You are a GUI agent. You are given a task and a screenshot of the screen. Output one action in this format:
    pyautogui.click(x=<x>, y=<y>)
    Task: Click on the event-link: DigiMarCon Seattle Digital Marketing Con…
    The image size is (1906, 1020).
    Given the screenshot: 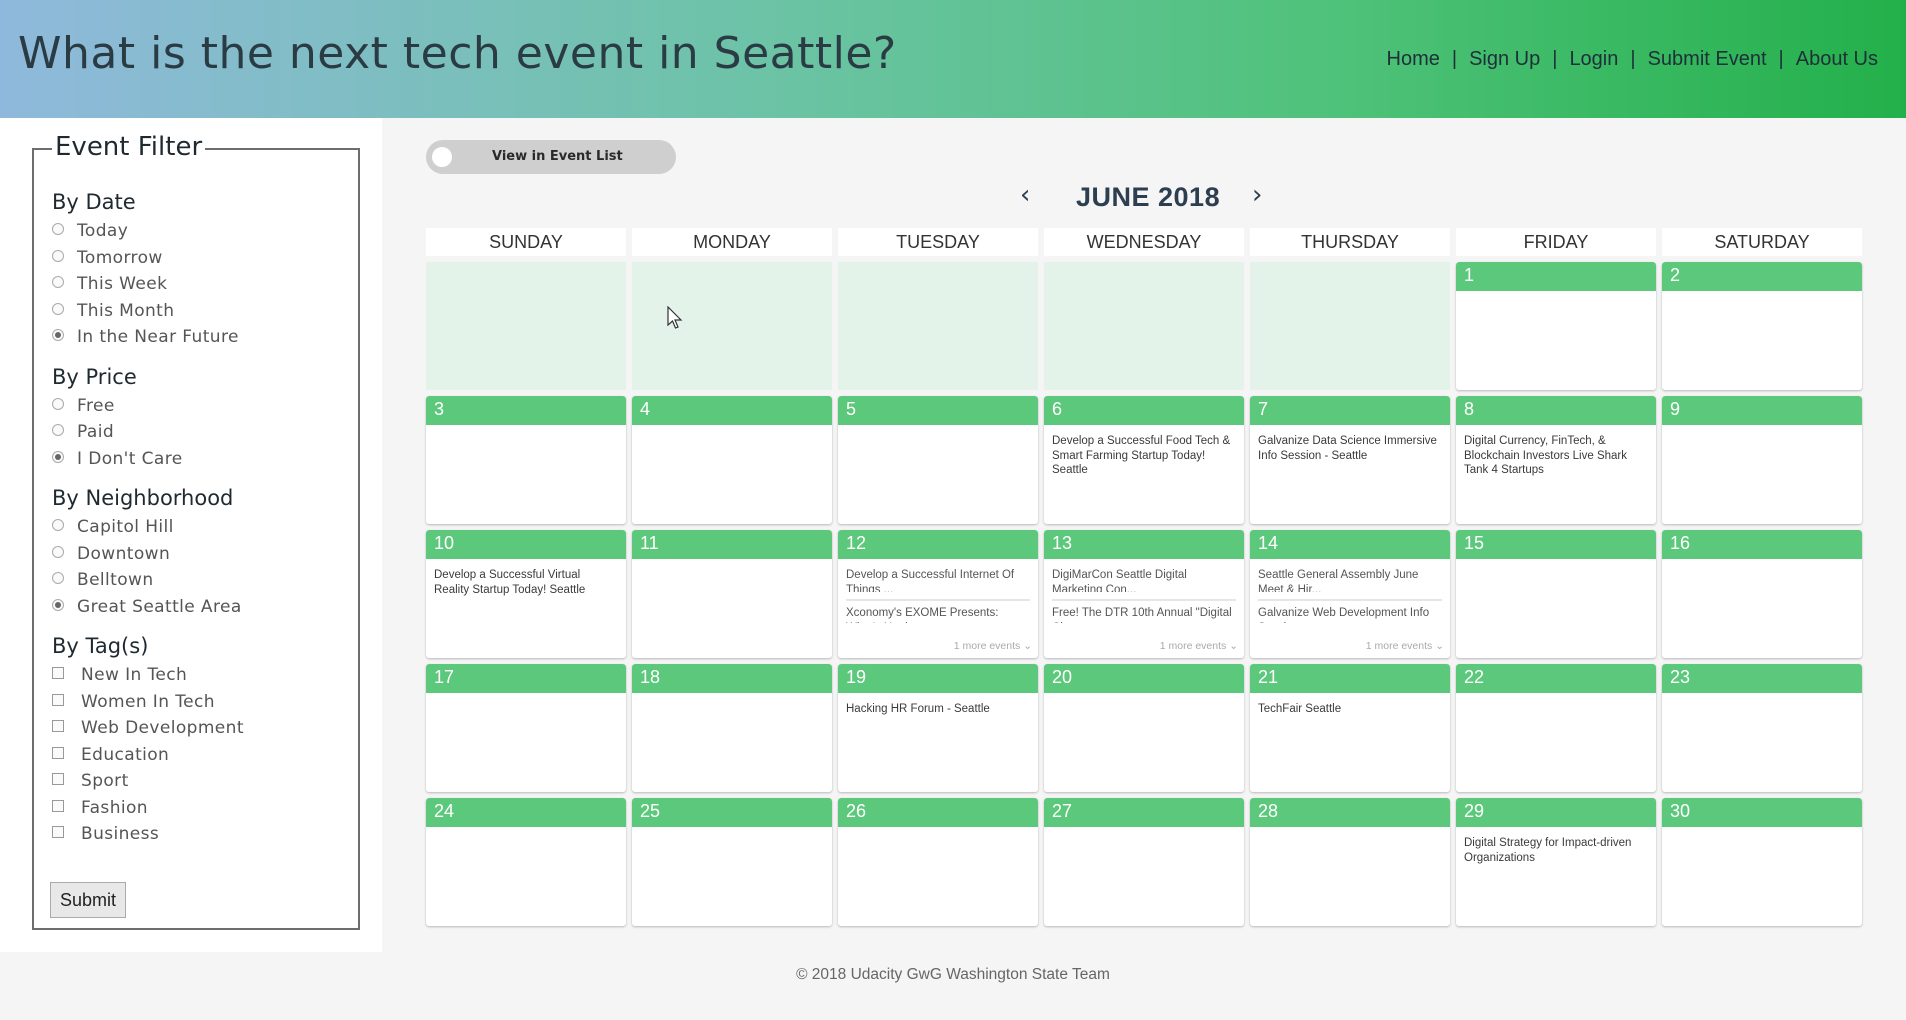 What is the action you would take?
    pyautogui.click(x=1144, y=580)
    